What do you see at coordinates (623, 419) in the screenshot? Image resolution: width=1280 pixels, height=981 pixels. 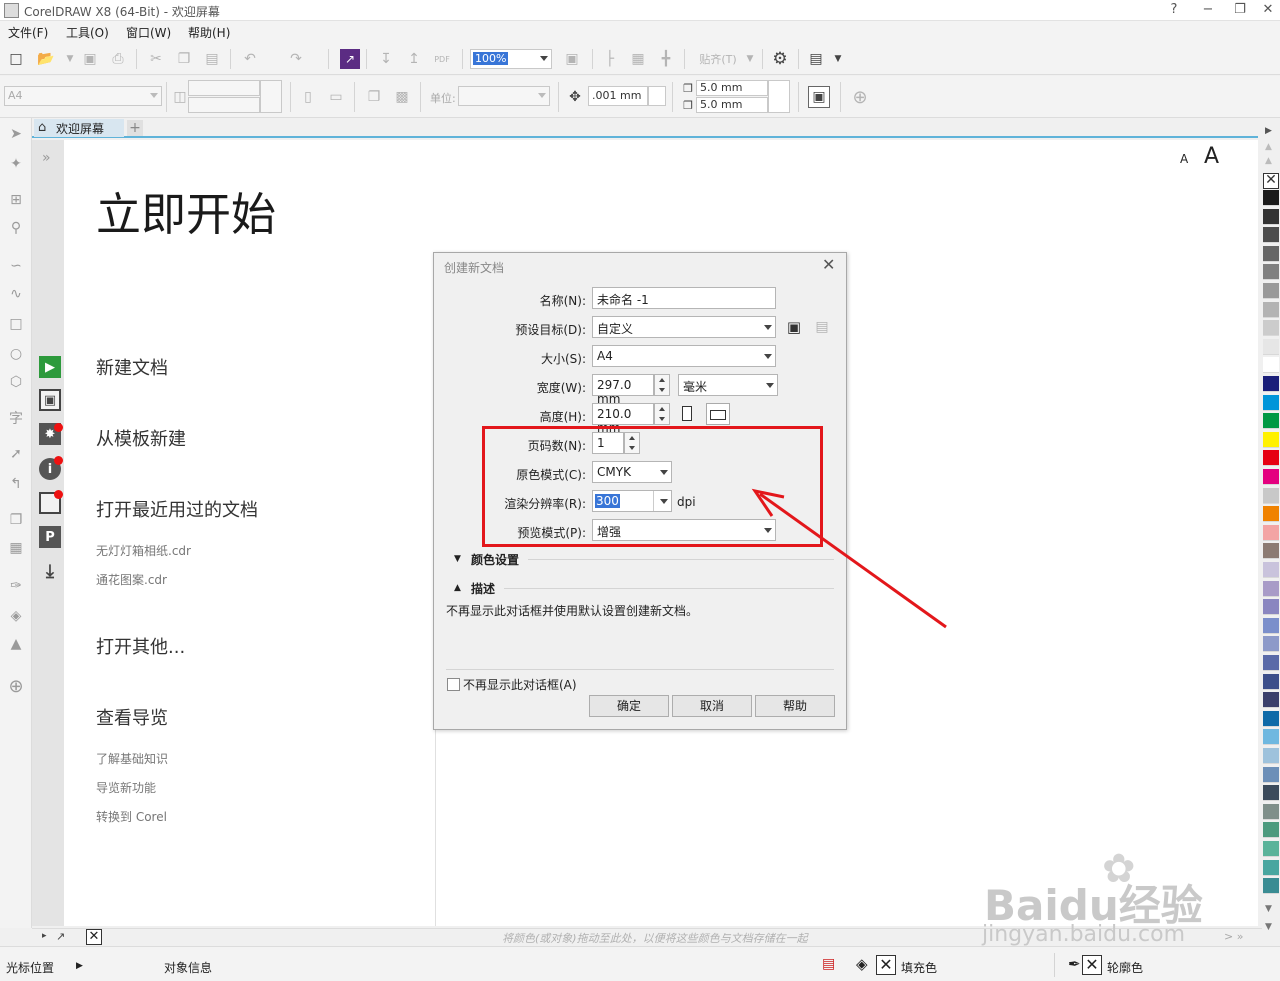 I see `height-input: 210.0 mm` at bounding box center [623, 419].